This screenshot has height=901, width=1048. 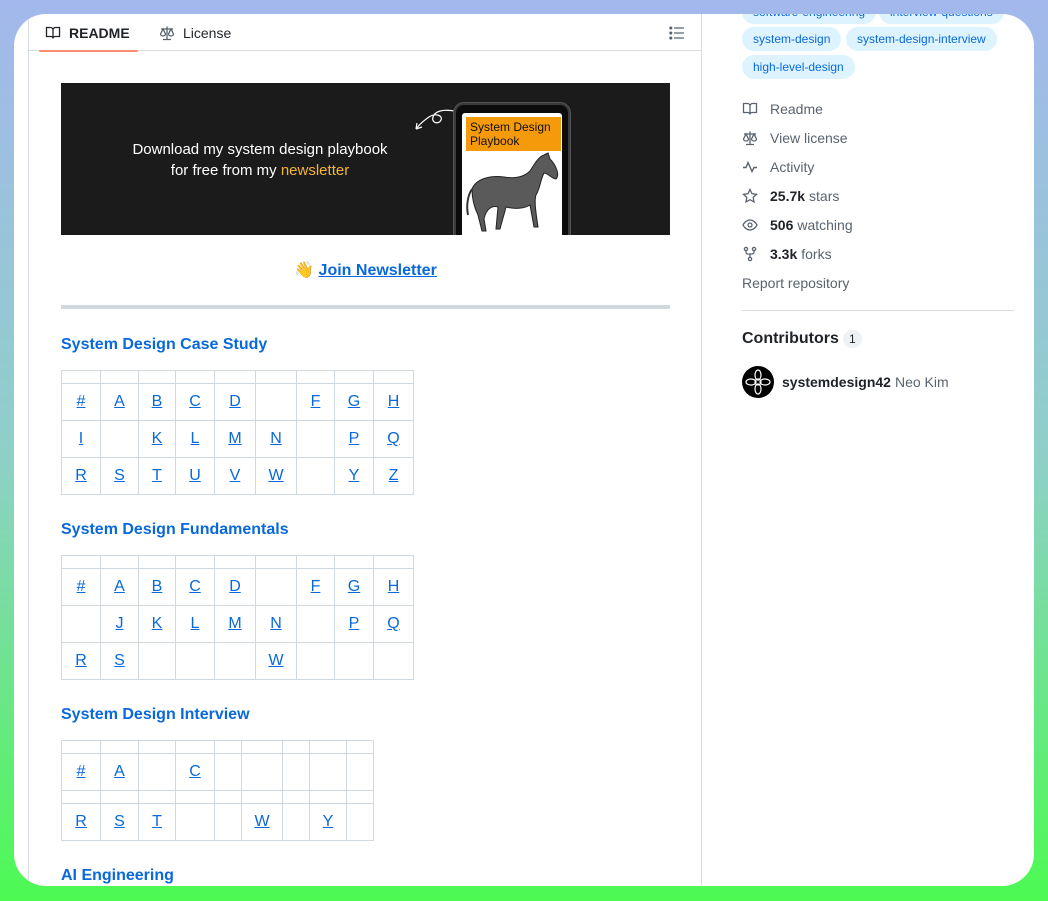 I want to click on letter-link: I, so click(x=81, y=438).